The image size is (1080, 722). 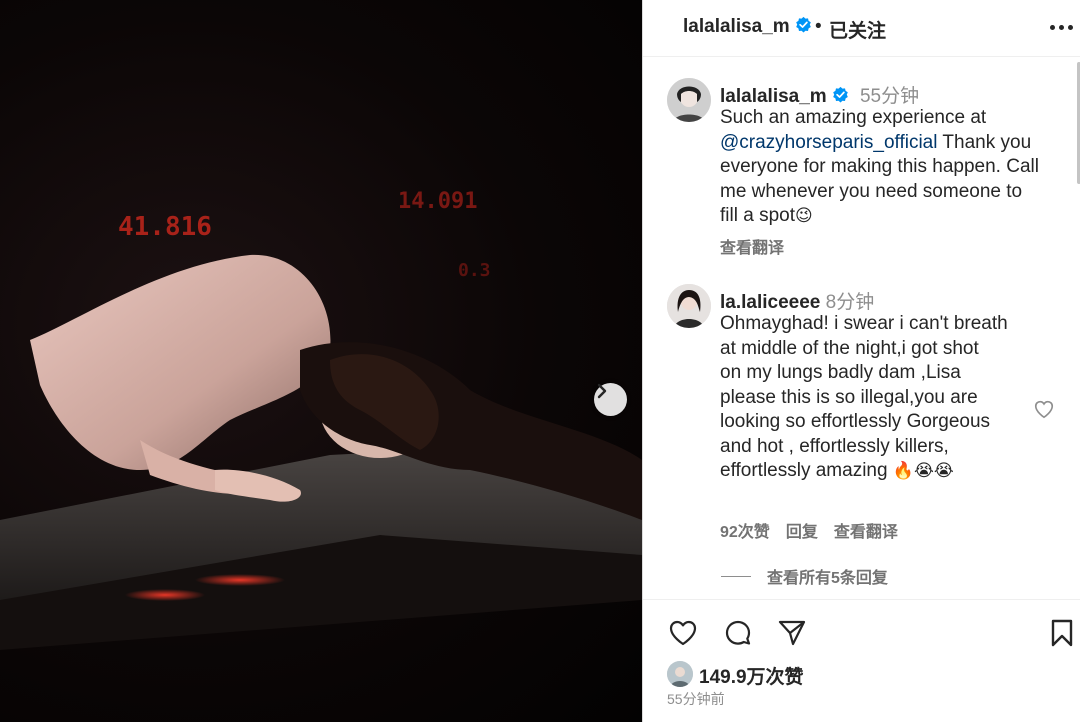 I want to click on caption-translate-button: 查看翻译, so click(x=752, y=246).